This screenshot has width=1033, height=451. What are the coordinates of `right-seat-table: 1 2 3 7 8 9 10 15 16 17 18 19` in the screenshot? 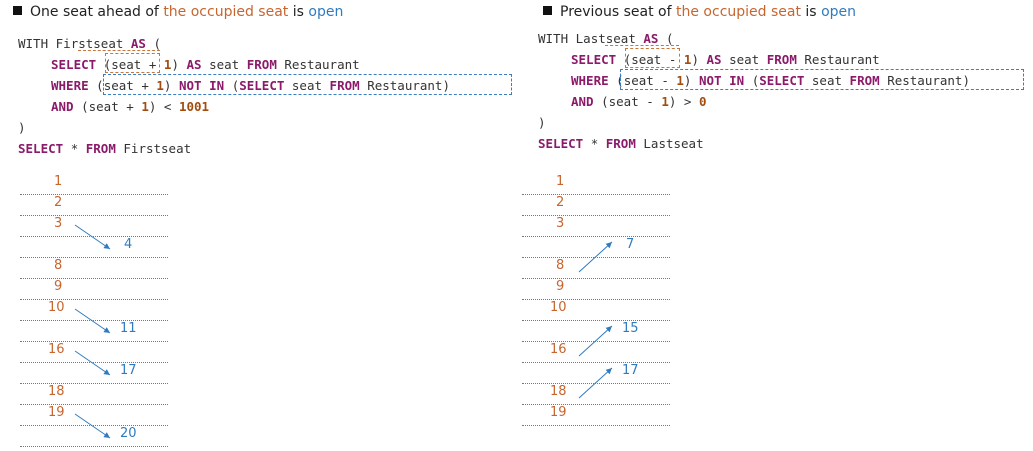 It's located at (602, 310).